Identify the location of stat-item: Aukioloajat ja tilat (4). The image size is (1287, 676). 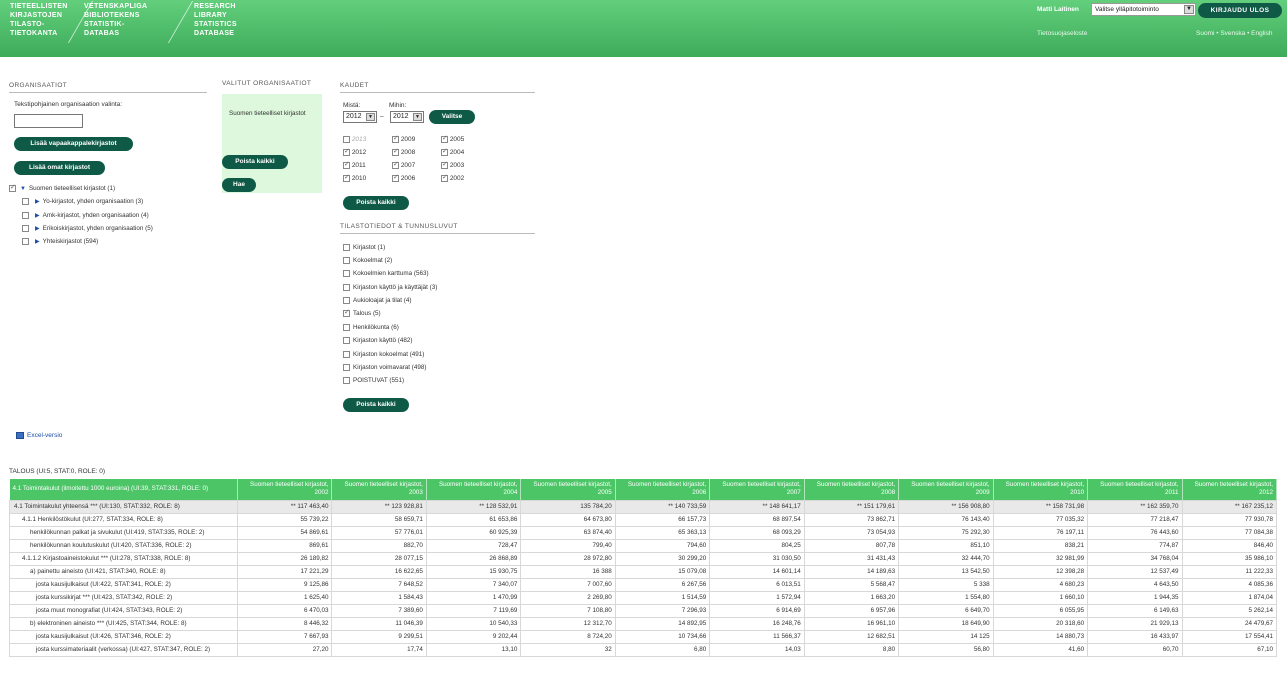
(377, 300).